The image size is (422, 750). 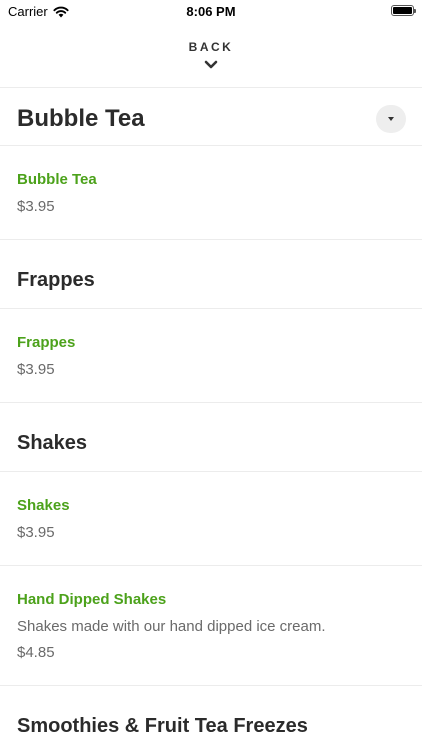 What do you see at coordinates (43, 505) in the screenshot?
I see `item-name: Shakes` at bounding box center [43, 505].